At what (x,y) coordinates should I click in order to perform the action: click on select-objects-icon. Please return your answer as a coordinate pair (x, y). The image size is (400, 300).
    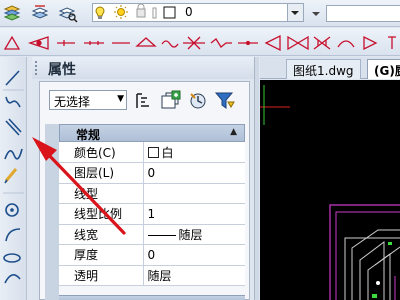
    Looking at the image, I should click on (170, 101).